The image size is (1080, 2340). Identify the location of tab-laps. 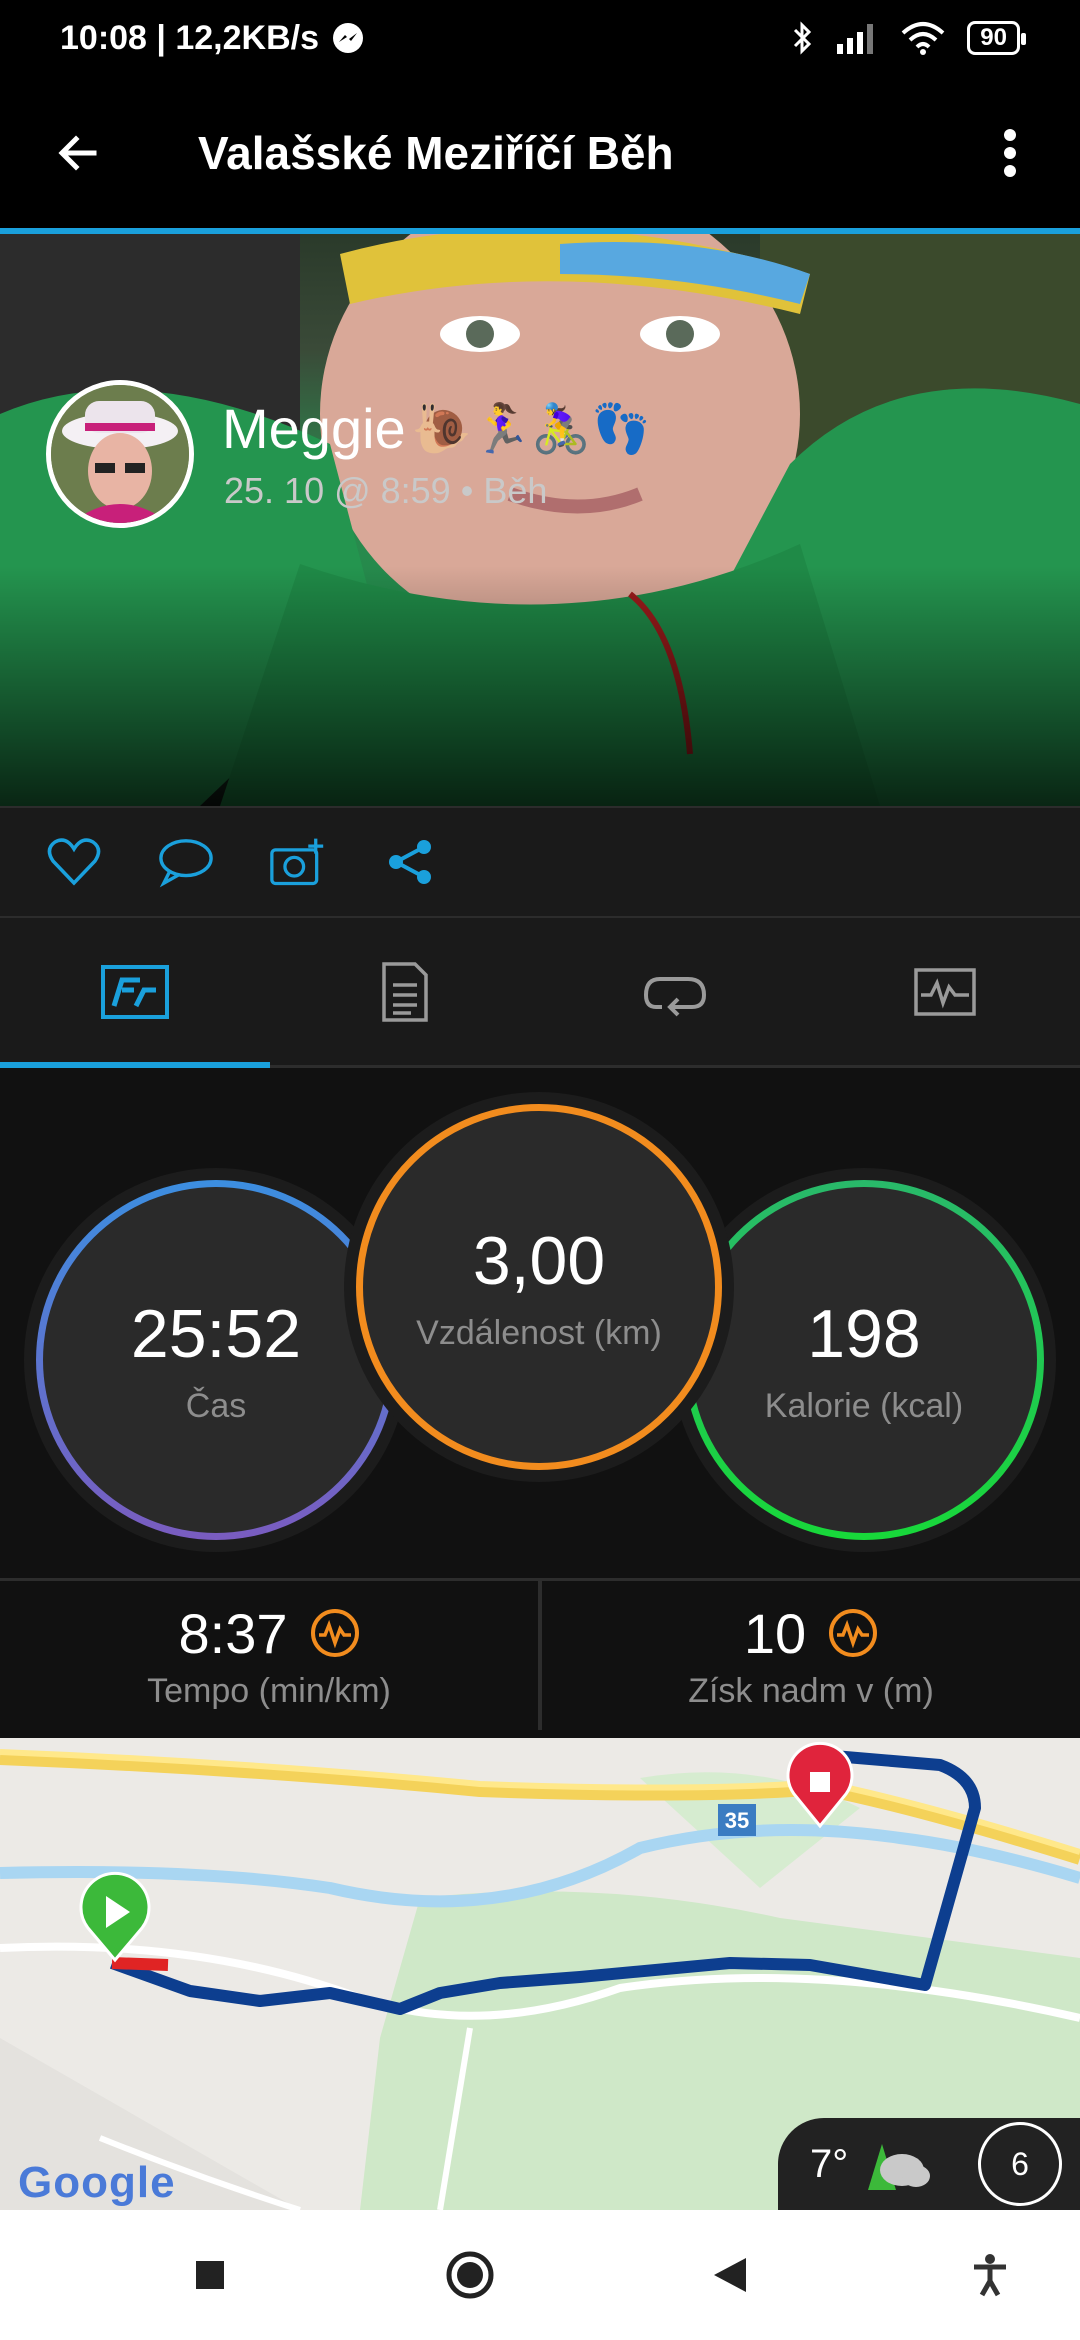
(675, 991).